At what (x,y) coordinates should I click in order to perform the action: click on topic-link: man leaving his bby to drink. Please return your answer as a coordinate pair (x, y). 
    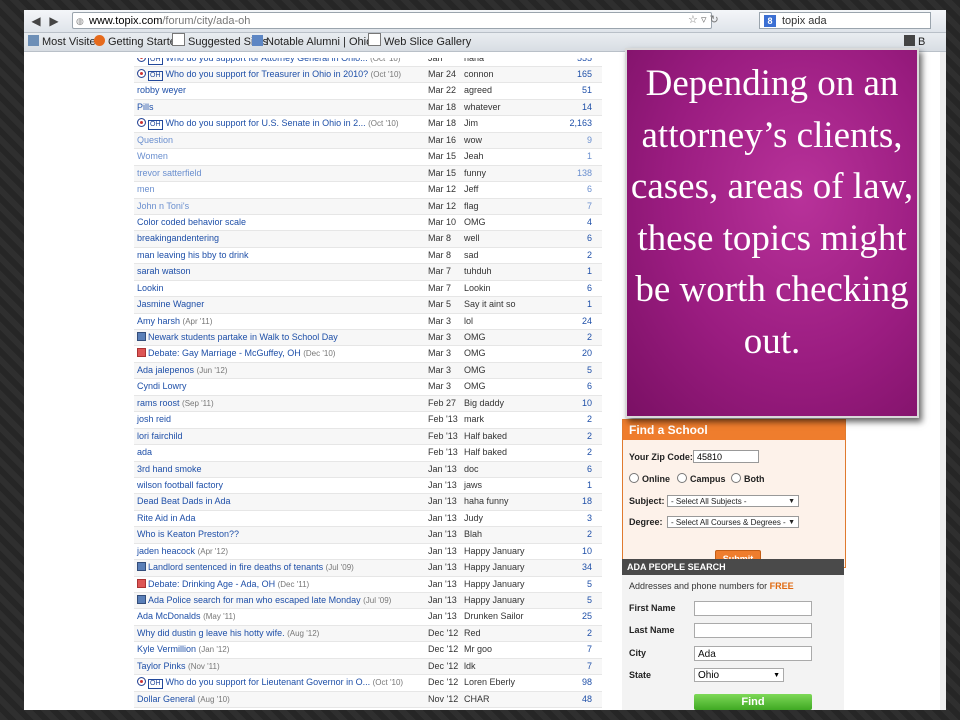
    Looking at the image, I should click on (193, 255).